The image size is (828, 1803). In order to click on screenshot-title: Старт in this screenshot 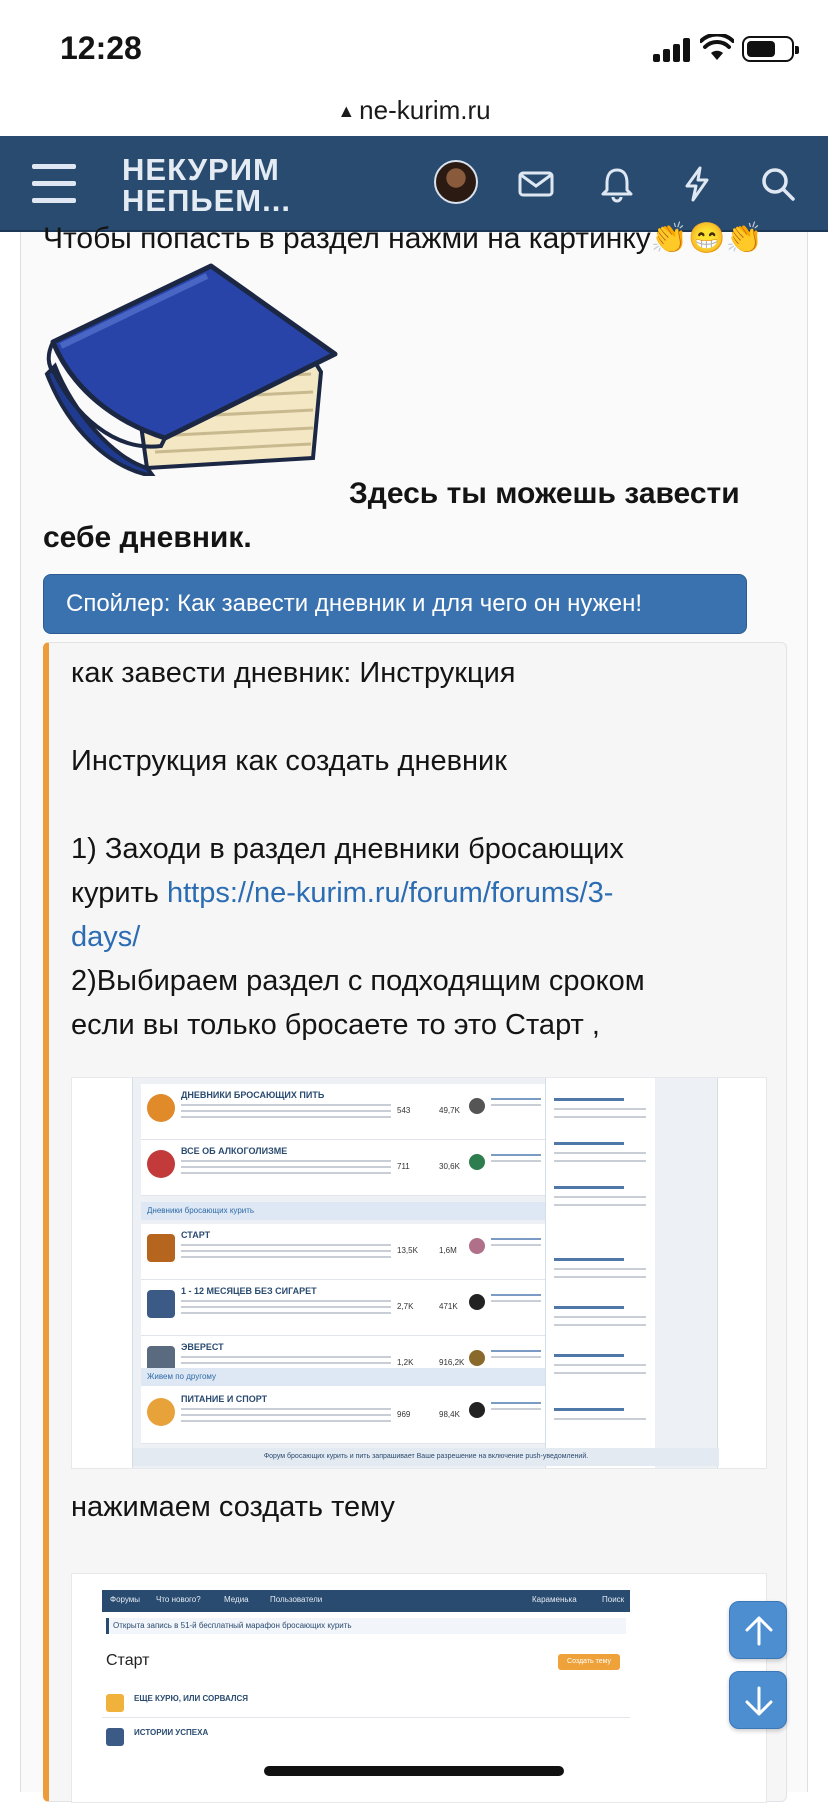, I will do `click(128, 1660)`.